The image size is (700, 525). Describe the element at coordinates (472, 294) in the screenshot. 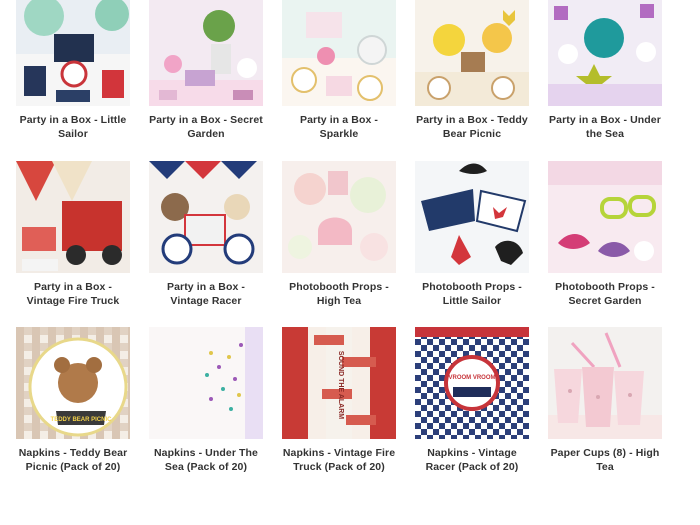

I see `product-title: Photobooth Props - Little Sailor` at that location.